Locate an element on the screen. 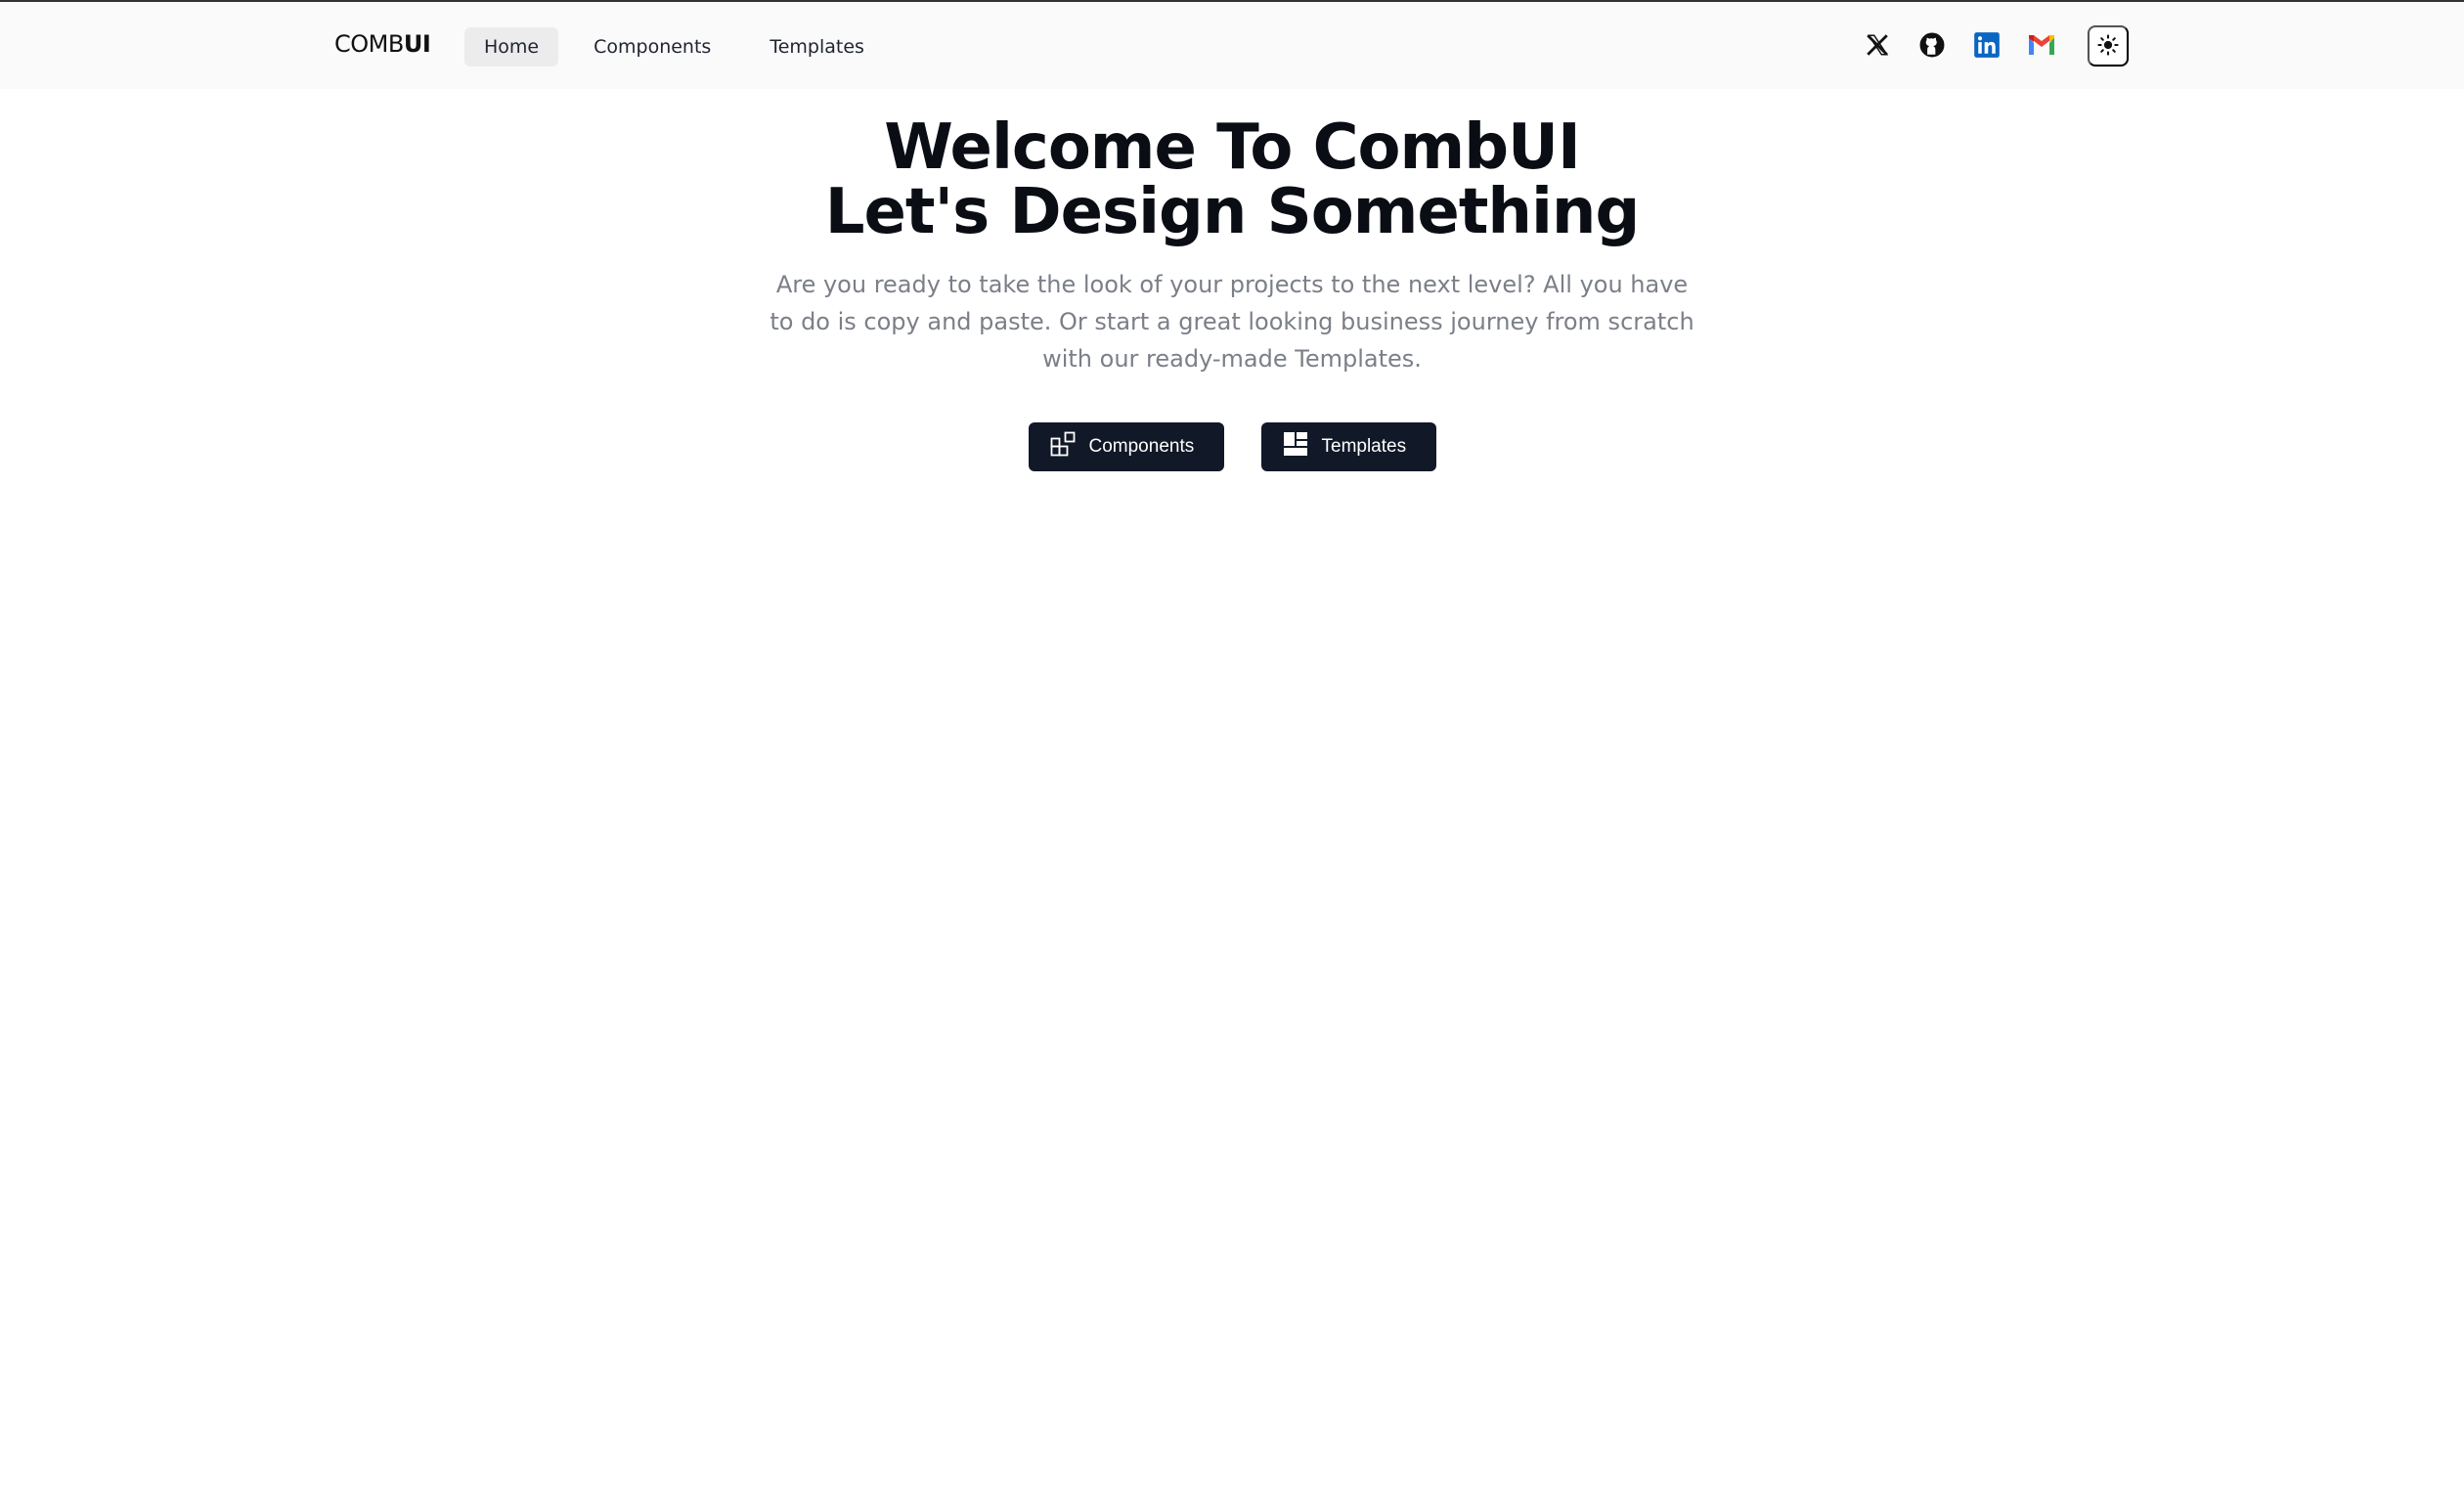 Image resolution: width=2464 pixels, height=1499 pixels. social-links is located at coordinates (1959, 45).